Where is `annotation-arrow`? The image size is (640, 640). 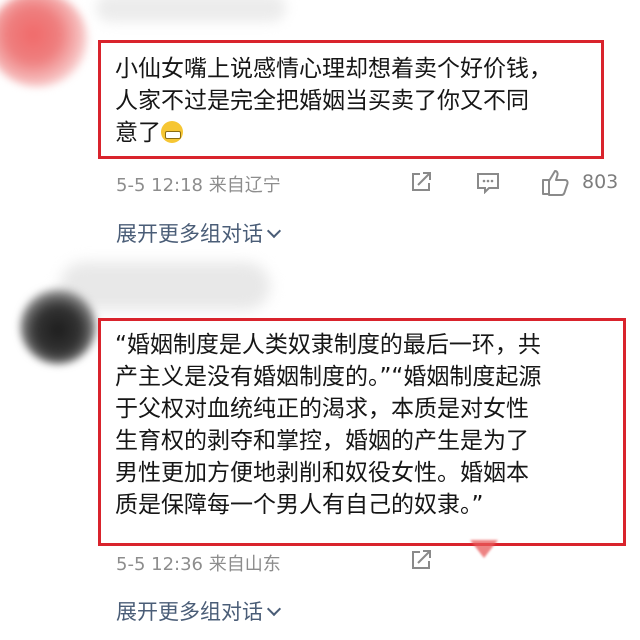 annotation-arrow is located at coordinates (484, 549).